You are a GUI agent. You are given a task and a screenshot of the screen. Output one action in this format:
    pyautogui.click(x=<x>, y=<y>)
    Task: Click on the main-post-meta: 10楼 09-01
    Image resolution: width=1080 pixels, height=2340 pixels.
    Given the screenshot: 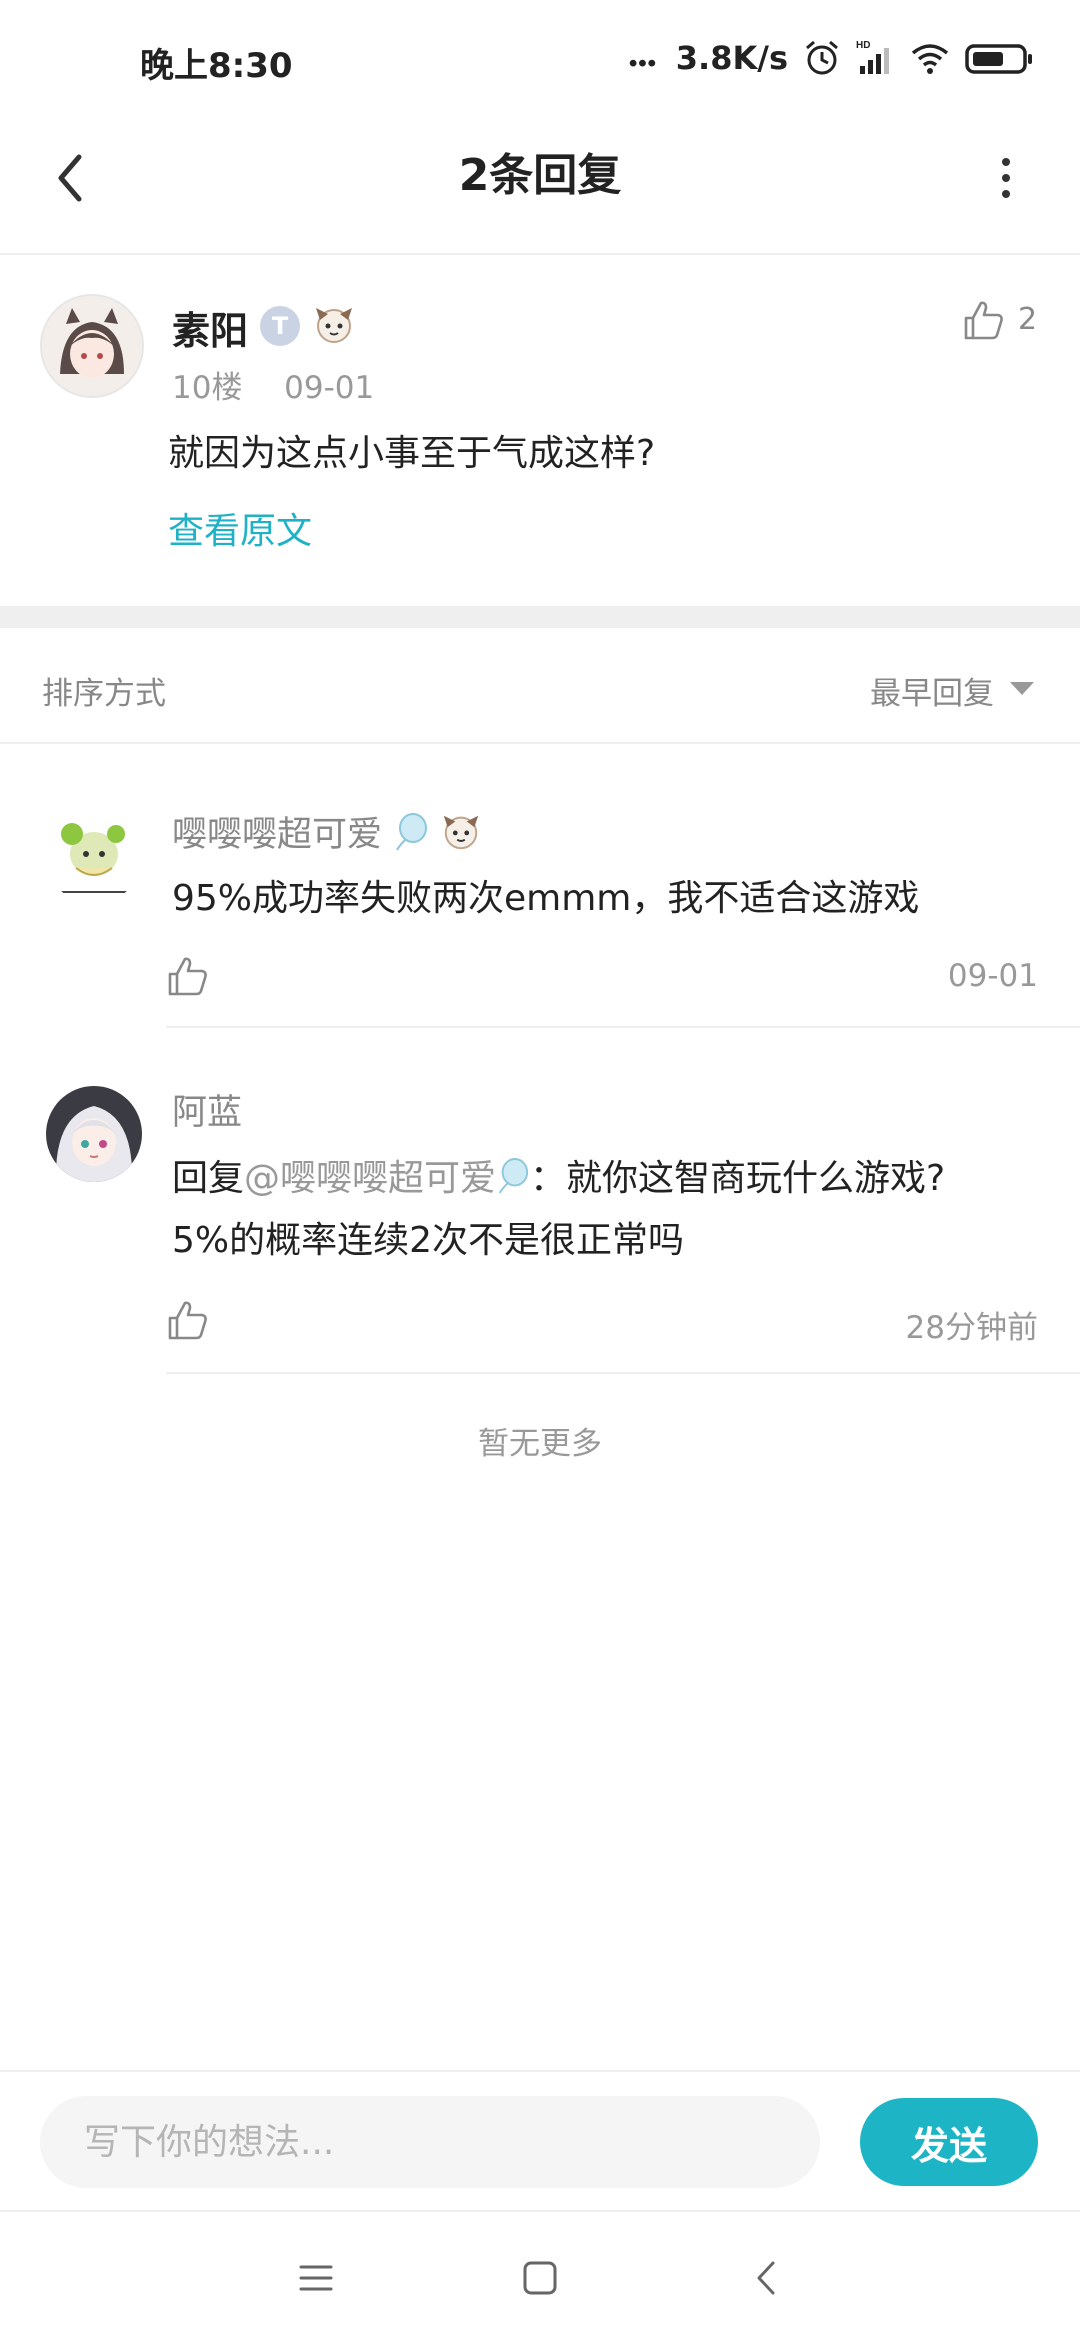 What is the action you would take?
    pyautogui.click(x=273, y=384)
    